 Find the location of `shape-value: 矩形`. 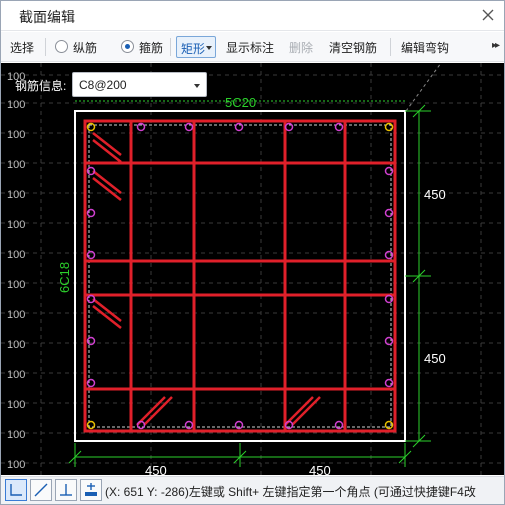

shape-value: 矩形 is located at coordinates (193, 49).